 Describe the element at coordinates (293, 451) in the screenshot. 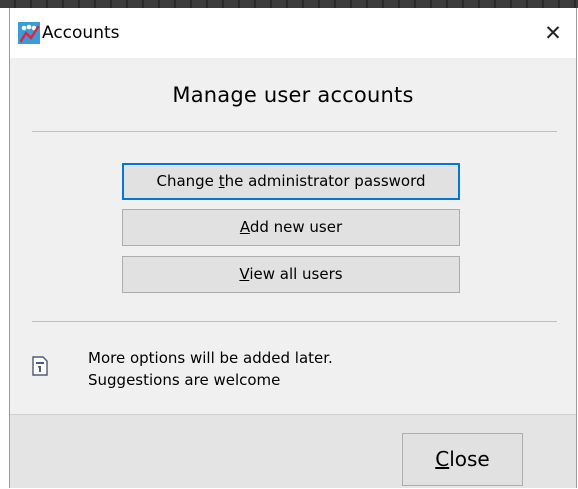

I see `dialog-footer: Close` at that location.